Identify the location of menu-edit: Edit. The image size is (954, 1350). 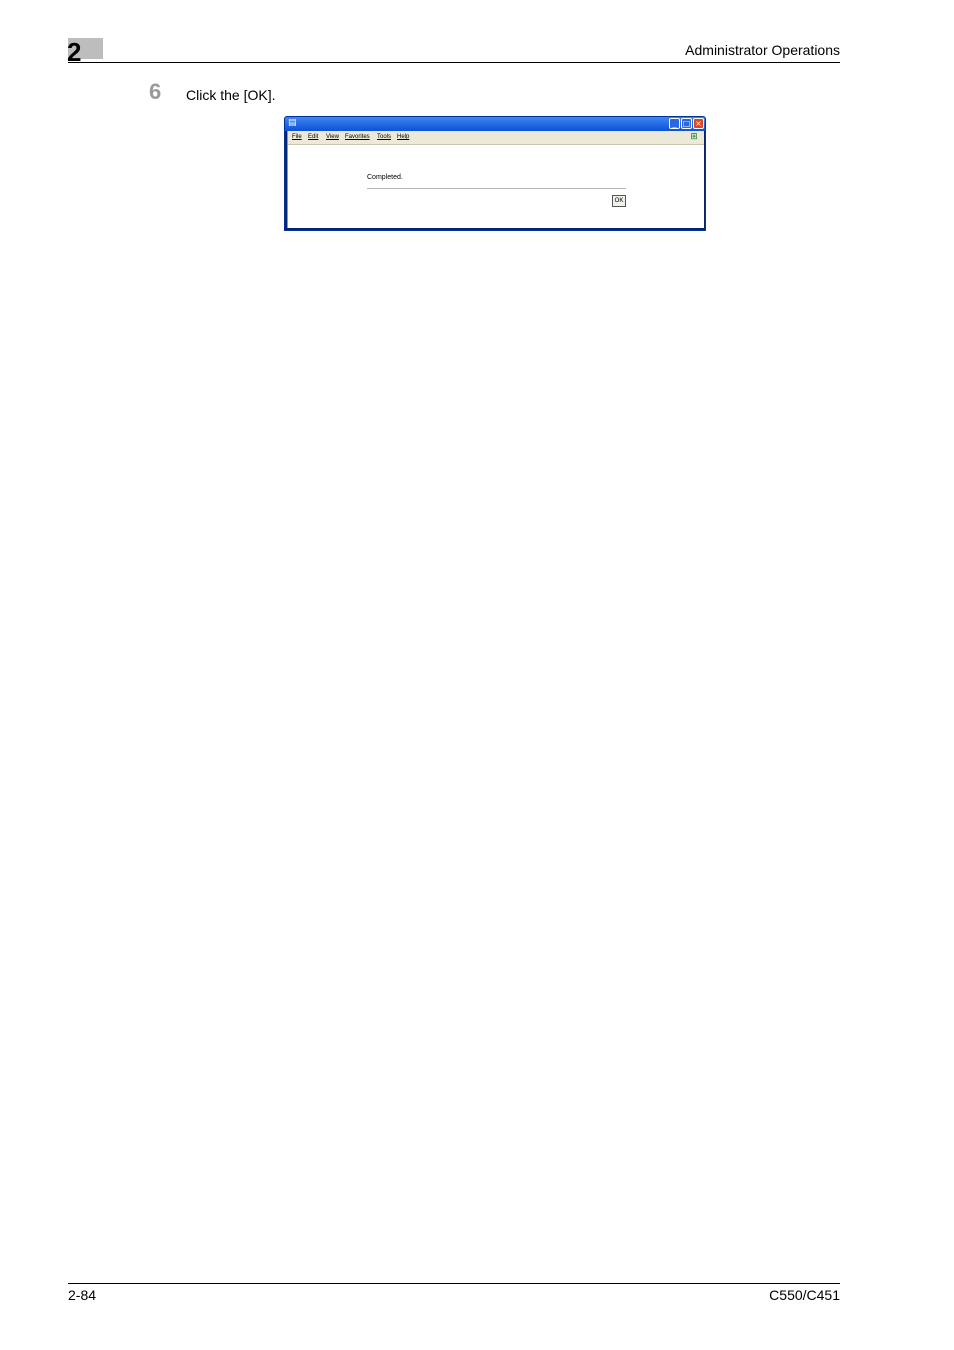
(313, 137).